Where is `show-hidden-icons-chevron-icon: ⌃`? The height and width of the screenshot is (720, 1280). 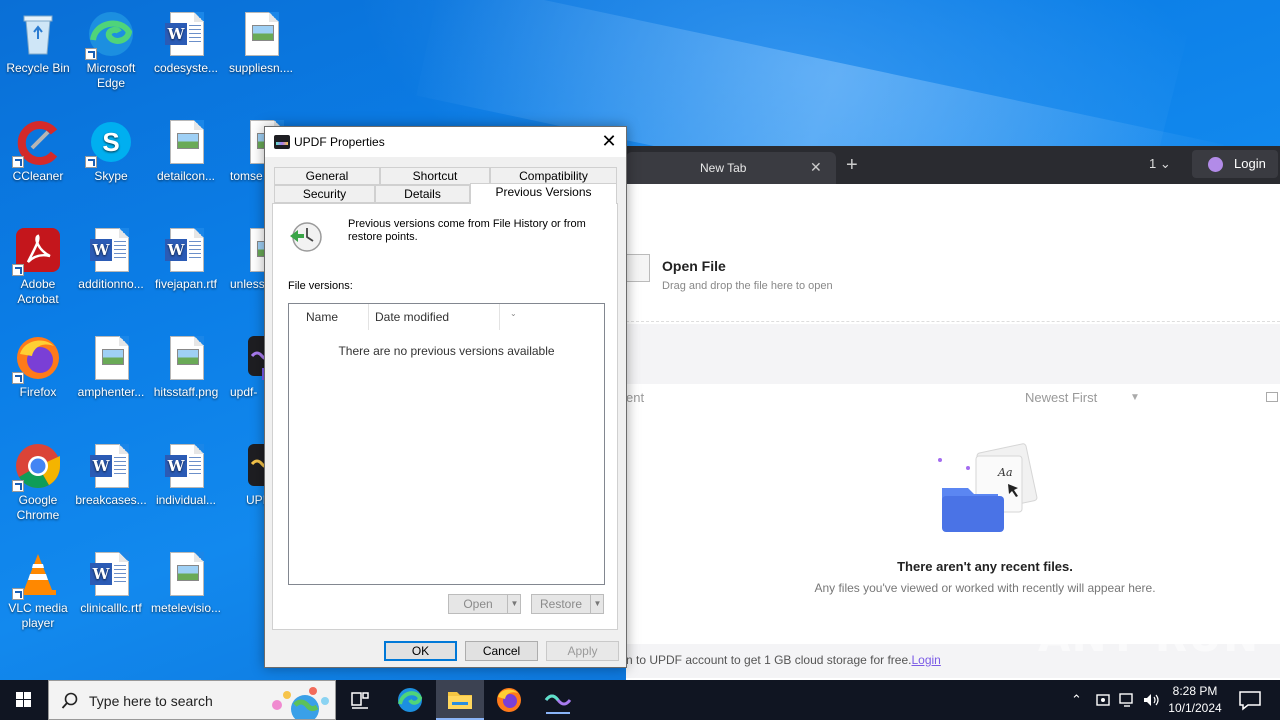 show-hidden-icons-chevron-icon: ⌃ is located at coordinates (1076, 700).